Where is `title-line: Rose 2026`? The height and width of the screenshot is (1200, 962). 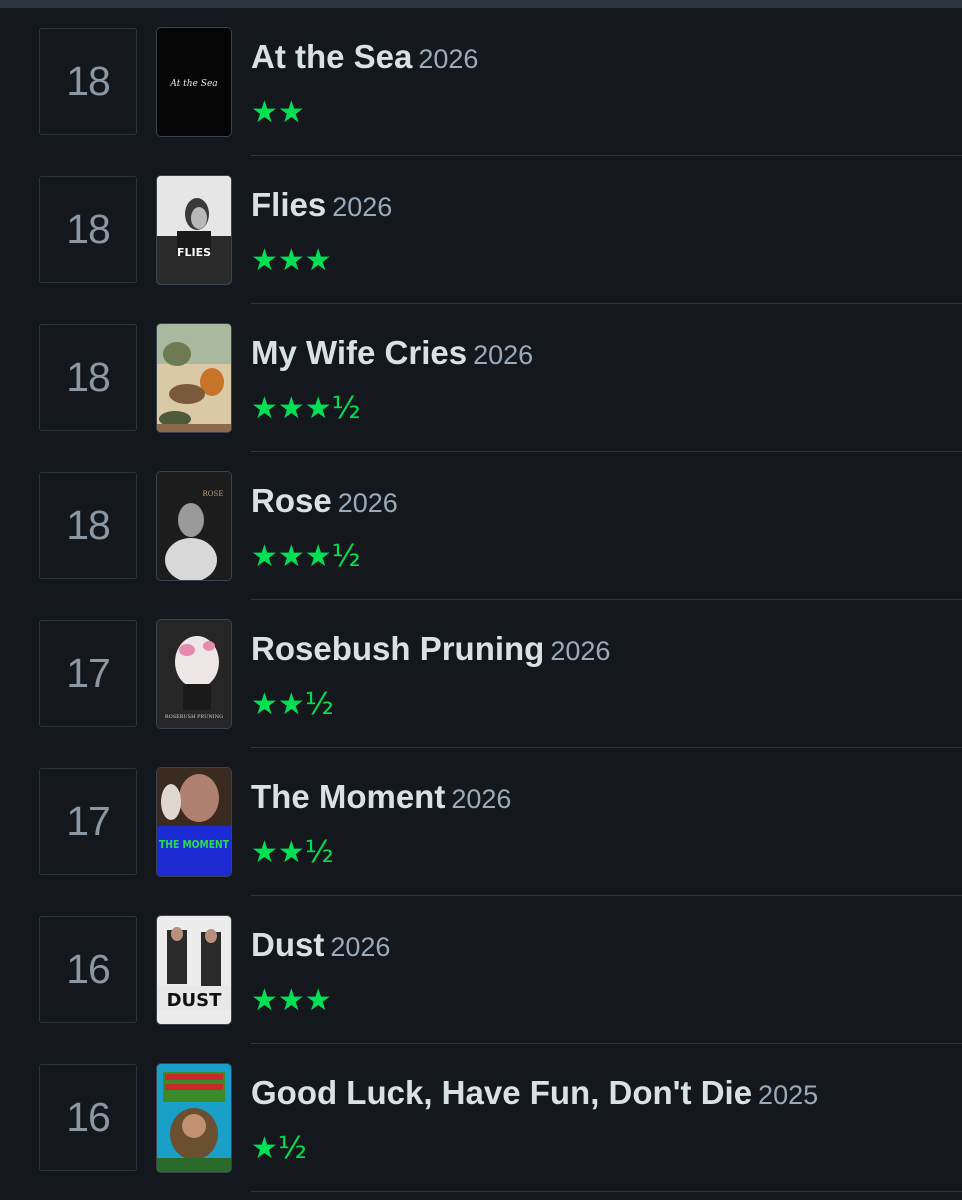 title-line: Rose 2026 is located at coordinates (324, 501).